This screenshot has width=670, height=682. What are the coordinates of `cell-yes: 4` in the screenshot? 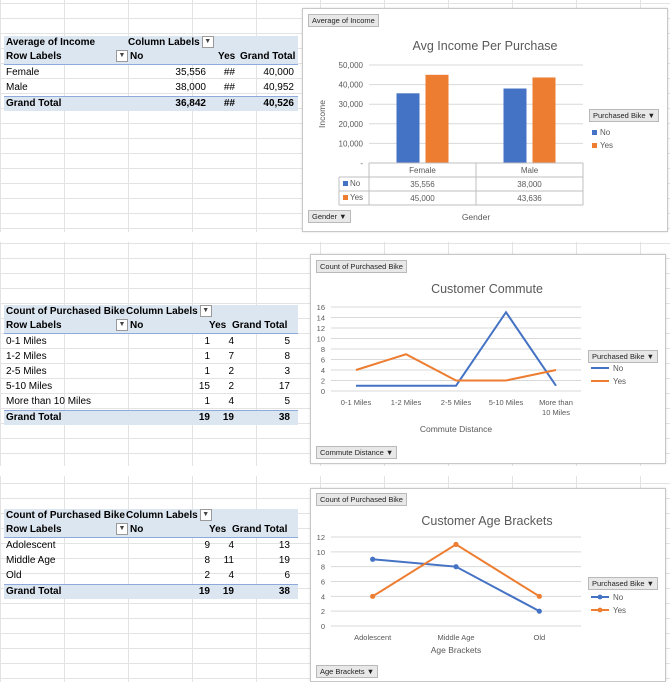 It's located at (231, 341).